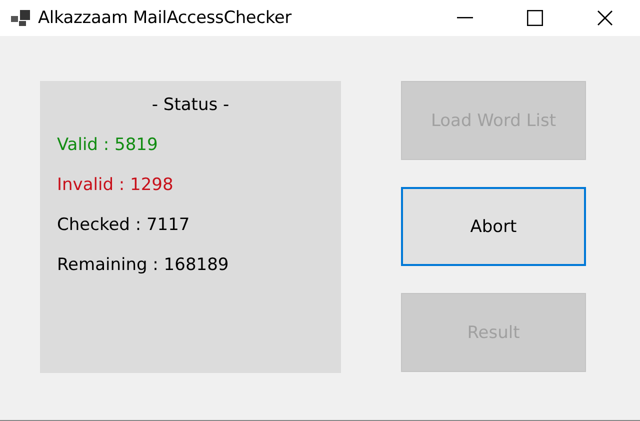 This screenshot has height=421, width=640. I want to click on action-button: Abort, so click(493, 226).